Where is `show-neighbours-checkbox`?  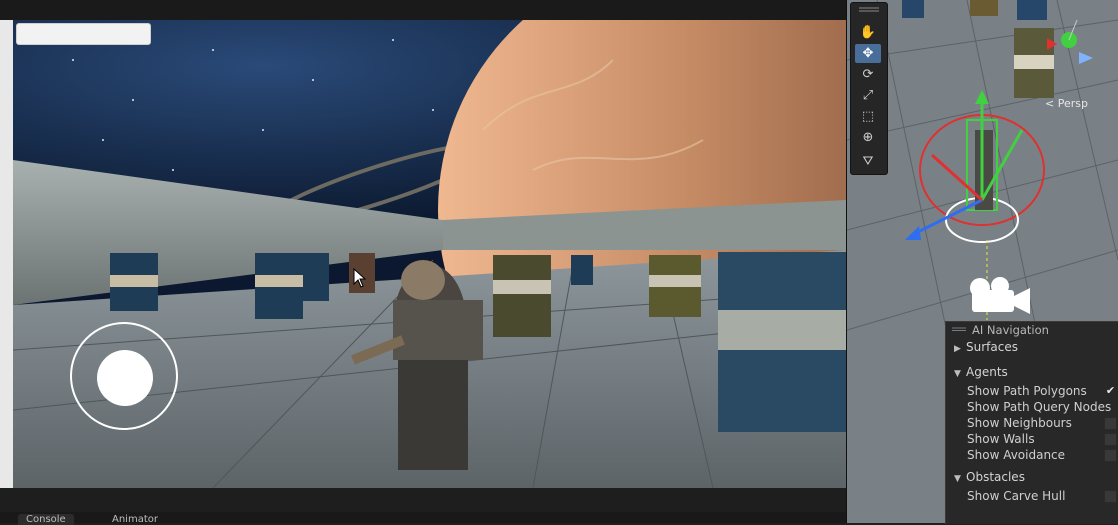 show-neighbours-checkbox is located at coordinates (1110, 423).